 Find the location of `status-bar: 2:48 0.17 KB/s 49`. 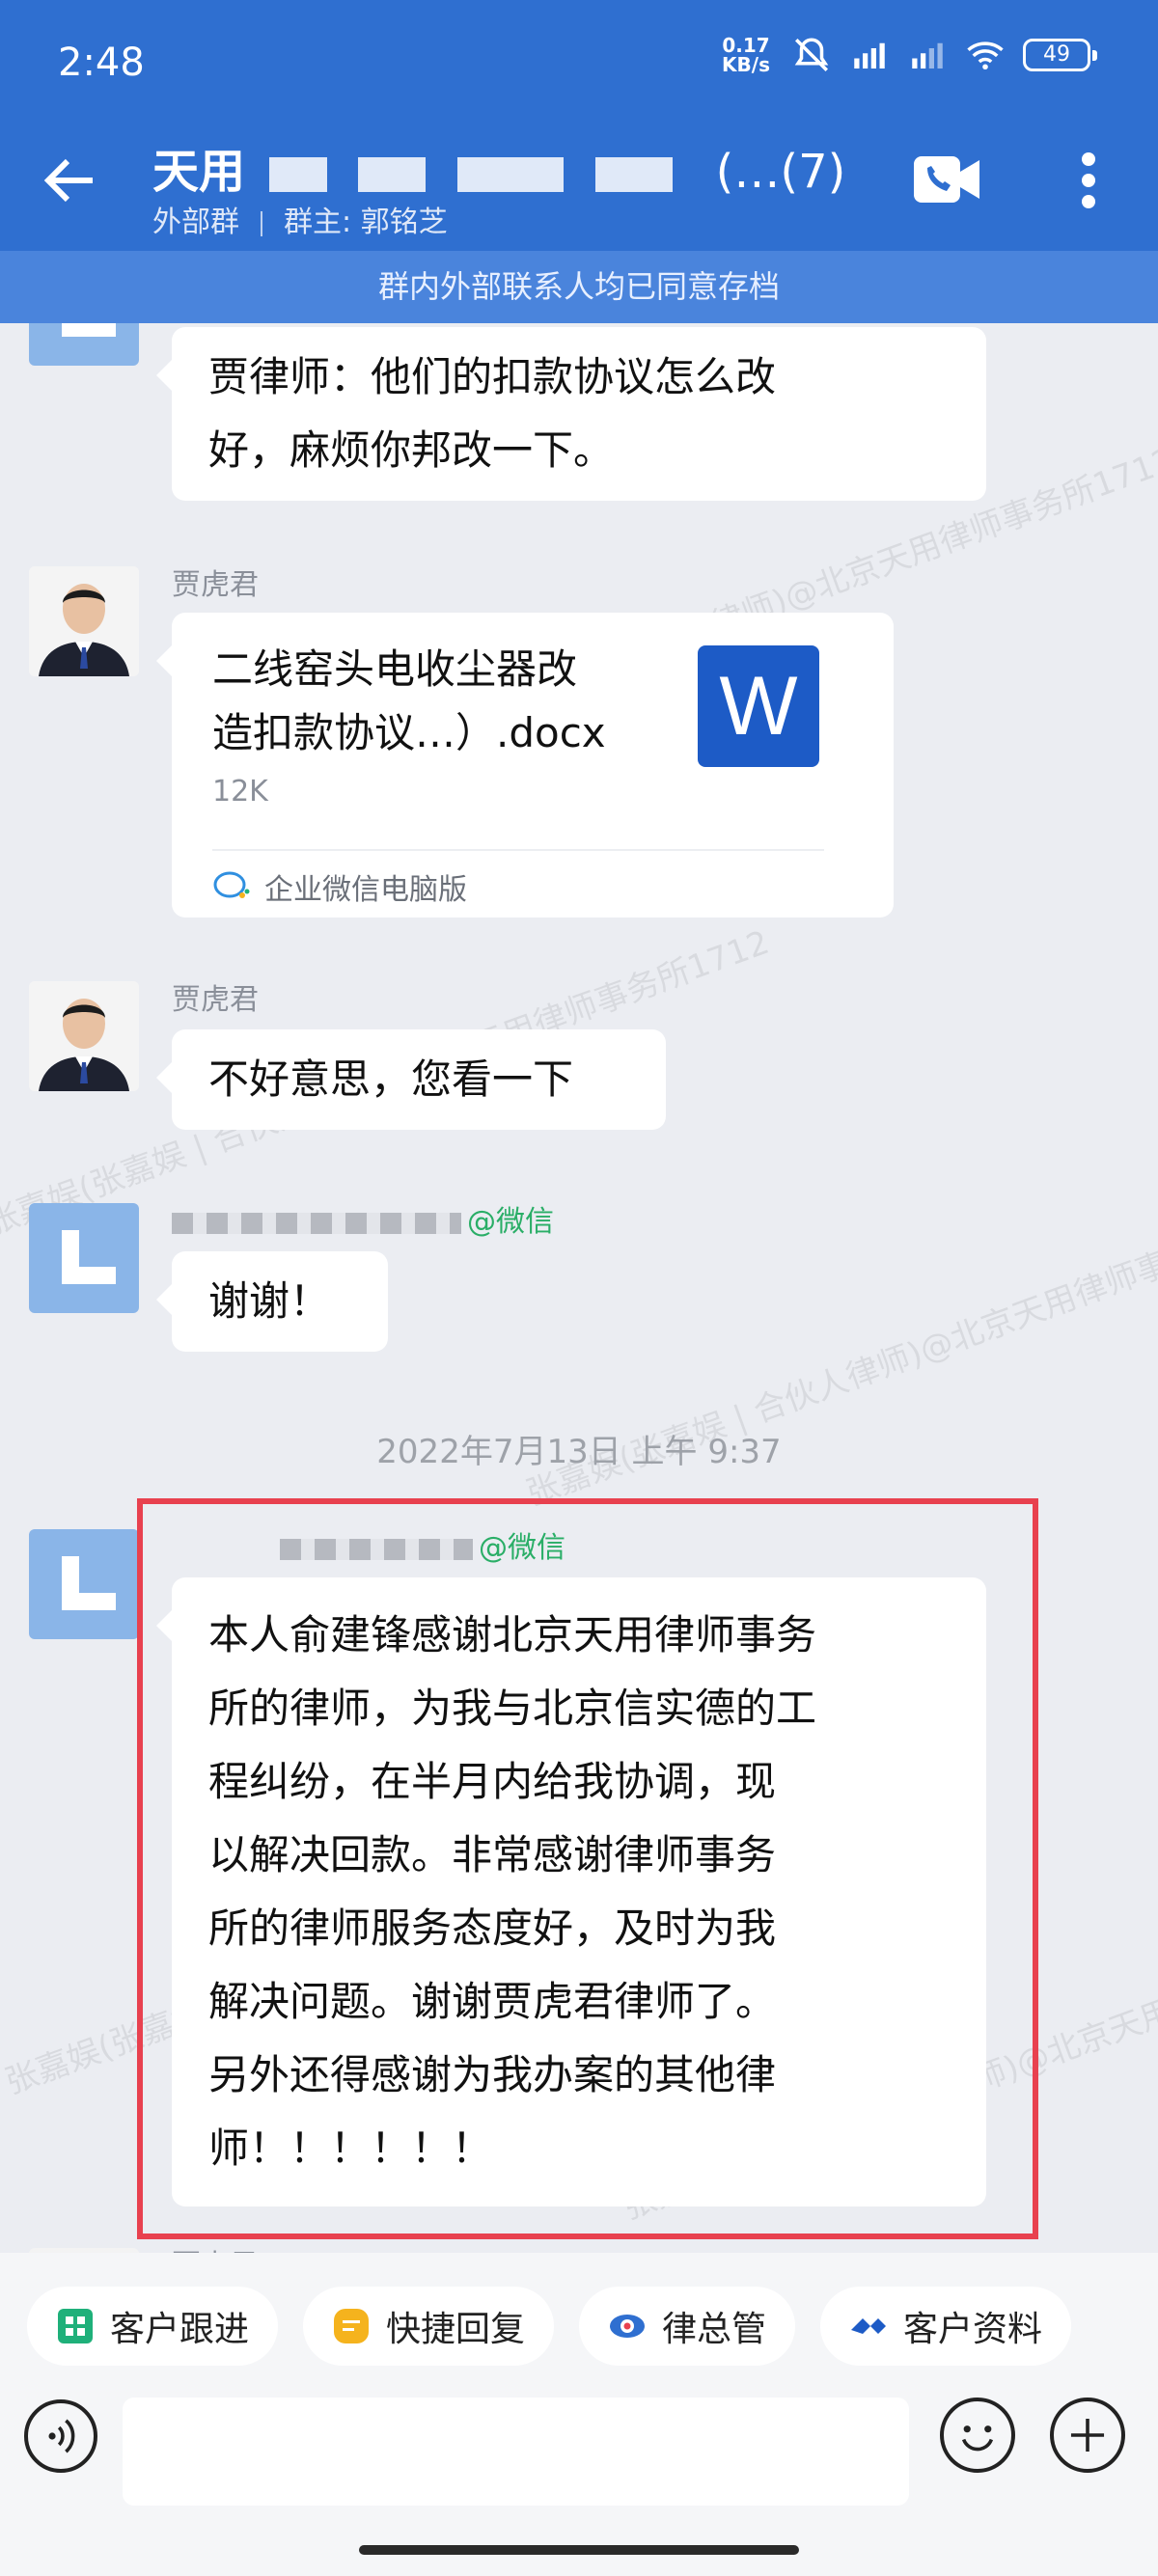

status-bar: 2:48 0.17 KB/s 49 is located at coordinates (579, 65).